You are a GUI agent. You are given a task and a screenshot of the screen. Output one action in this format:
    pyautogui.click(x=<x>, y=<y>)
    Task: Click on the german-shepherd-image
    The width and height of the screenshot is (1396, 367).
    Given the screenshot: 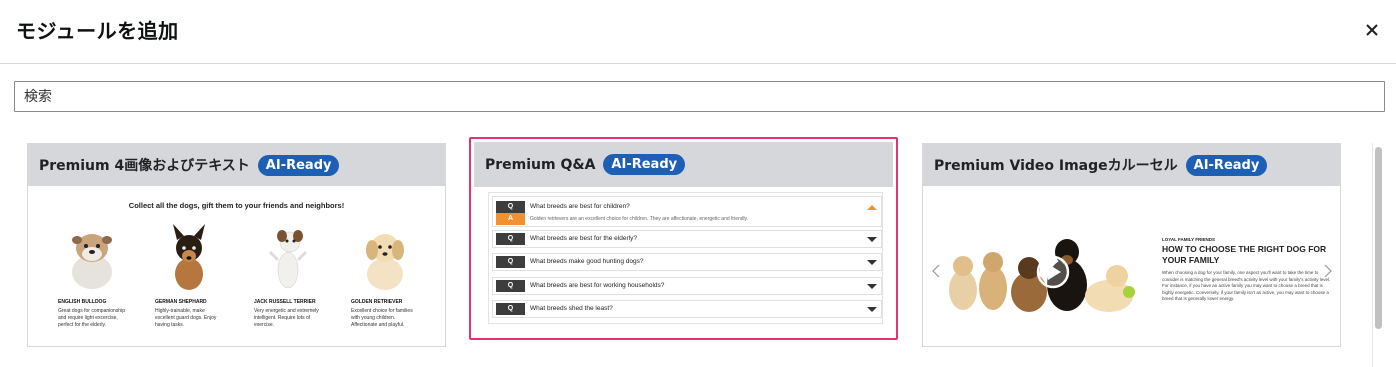 What is the action you would take?
    pyautogui.click(x=189, y=257)
    